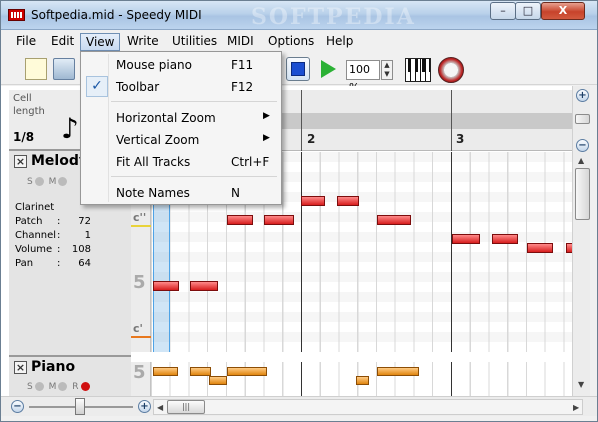  What do you see at coordinates (181, 87) in the screenshot?
I see `menu-item-toolbar: ✓ Toolbar F12` at bounding box center [181, 87].